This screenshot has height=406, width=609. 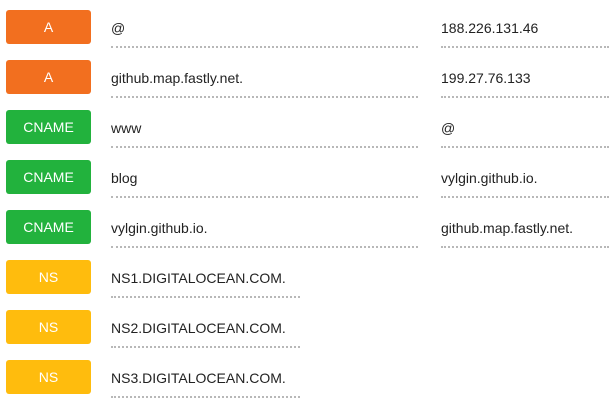 I want to click on dns-record-row: NS NS3.DIGITALOCEAN.COM., so click(x=304, y=380).